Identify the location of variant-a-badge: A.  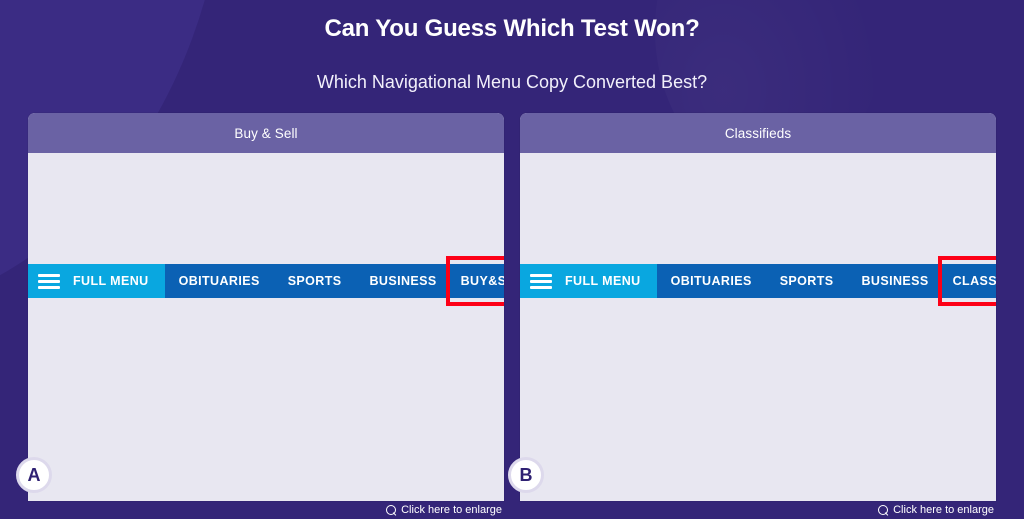
(34, 475).